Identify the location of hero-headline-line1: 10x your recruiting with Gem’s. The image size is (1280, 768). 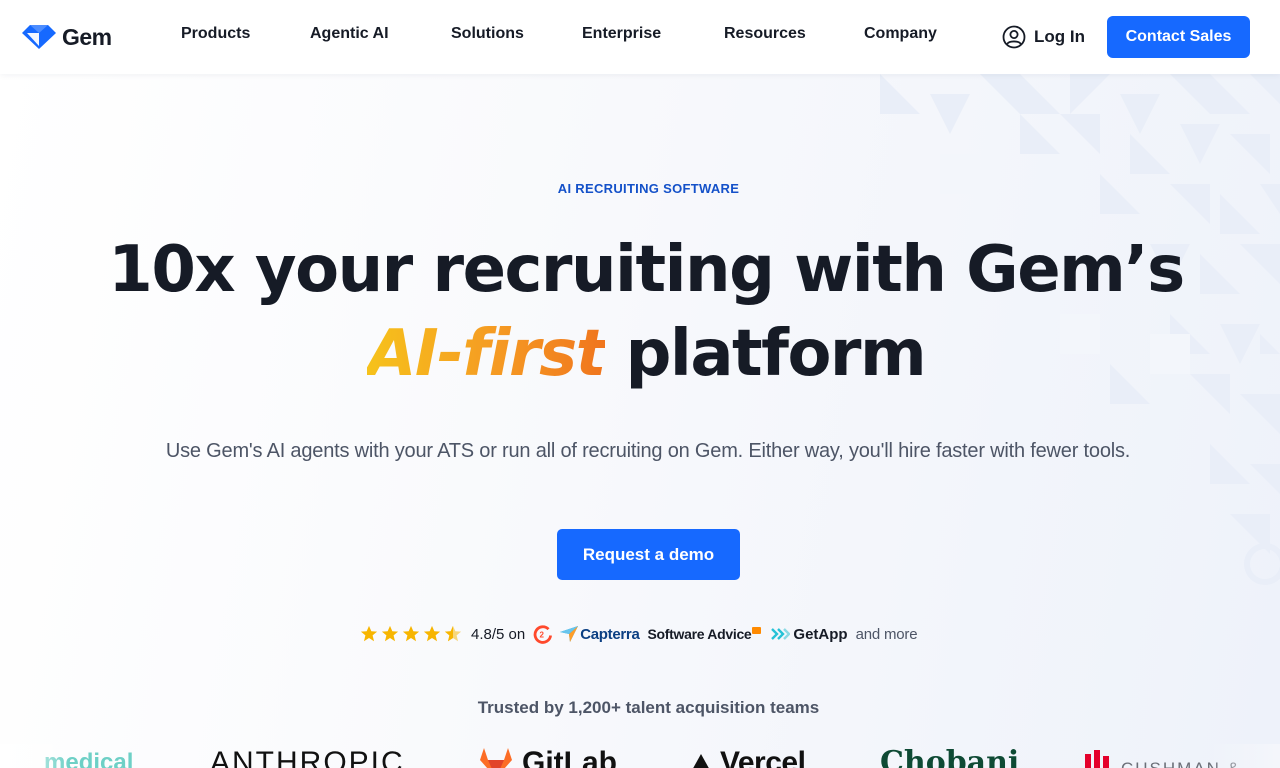
(646, 270).